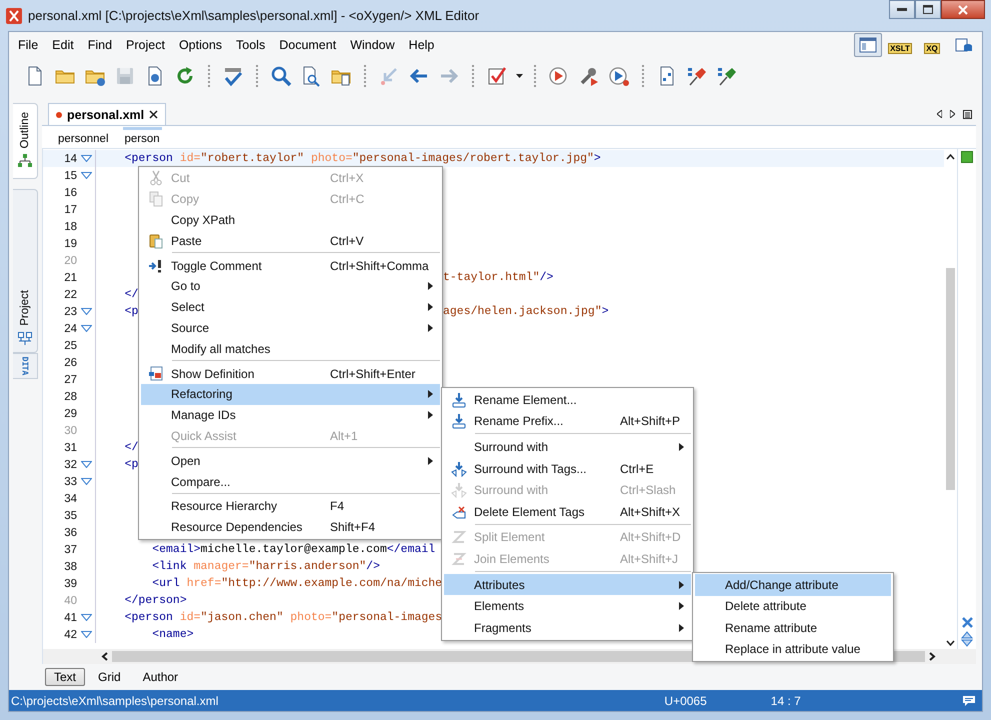 The image size is (991, 720). Describe the element at coordinates (161, 677) in the screenshot. I see `mode-tab: Author` at that location.